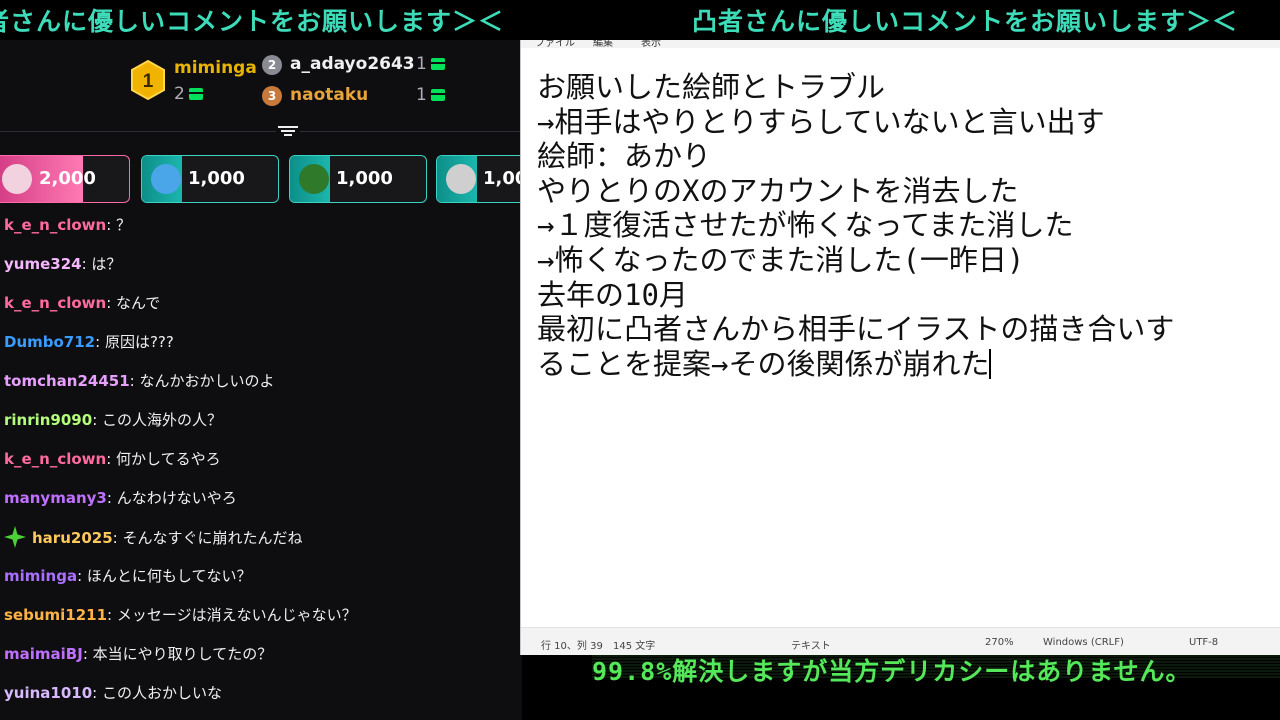 This screenshot has width=1280, height=720. I want to click on status-char-count: 145 文字, so click(634, 646).